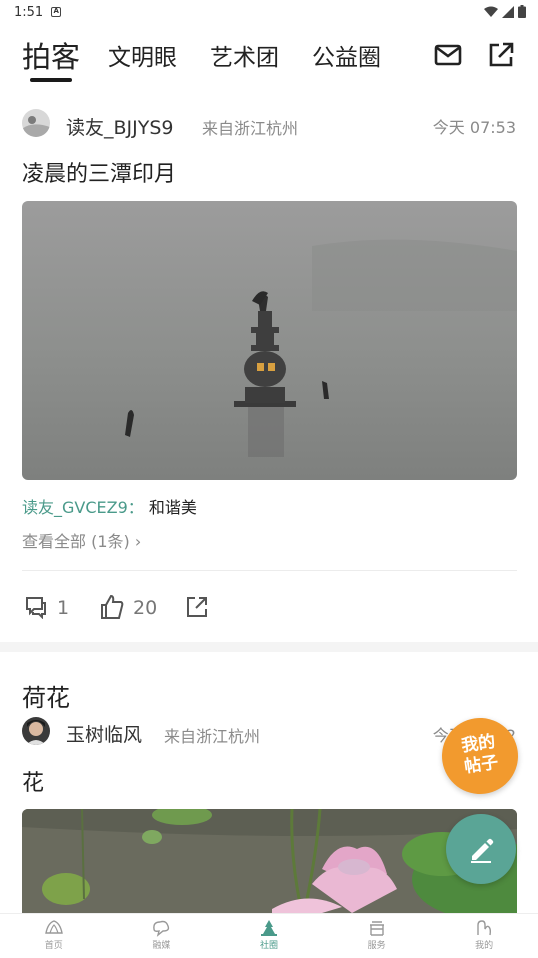 The height and width of the screenshot is (958, 538). What do you see at coordinates (29, 12) in the screenshot?
I see `status-time: 1:51` at bounding box center [29, 12].